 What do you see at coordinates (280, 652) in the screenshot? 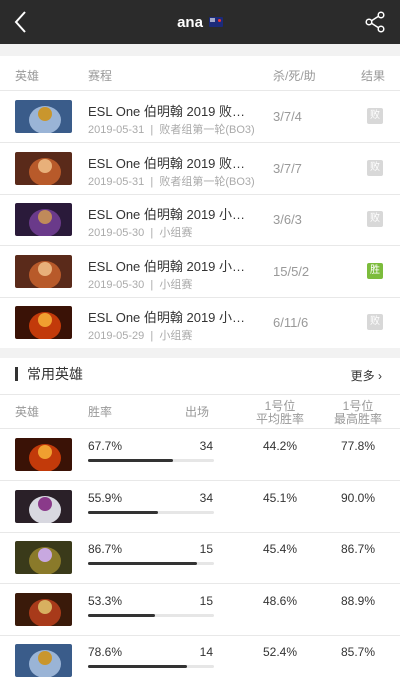
I see `avg-winrate: 52.4%` at bounding box center [280, 652].